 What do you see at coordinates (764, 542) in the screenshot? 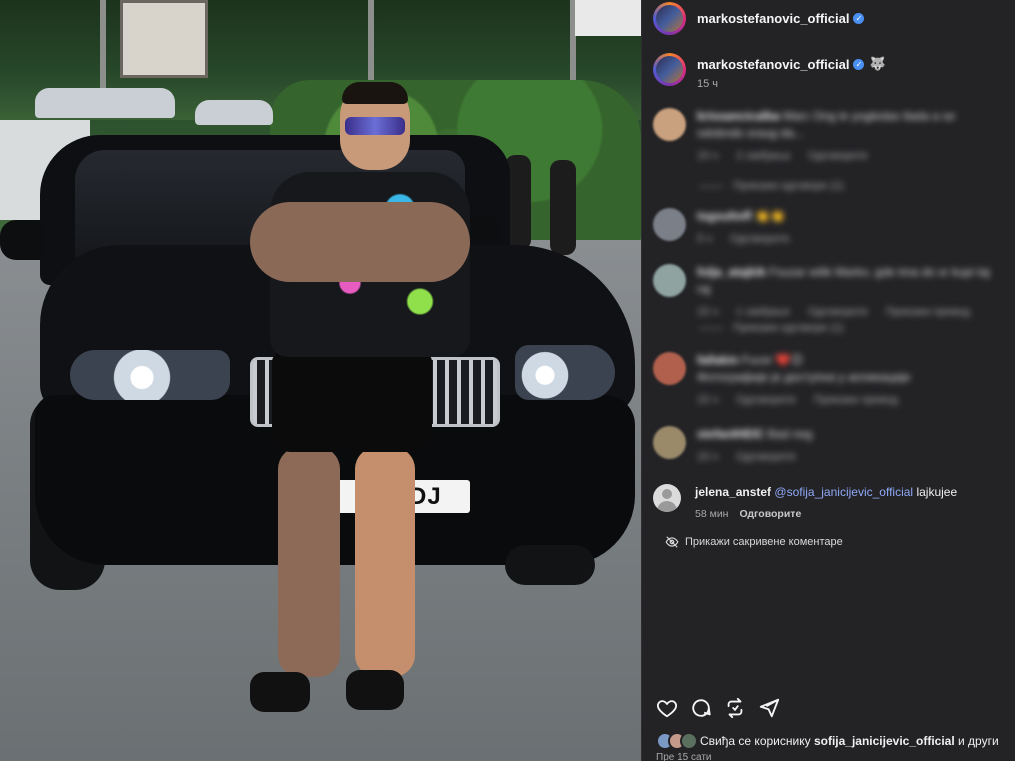
I see `show-hidden-comments-label: Прикажи сакривене коментаре` at bounding box center [764, 542].